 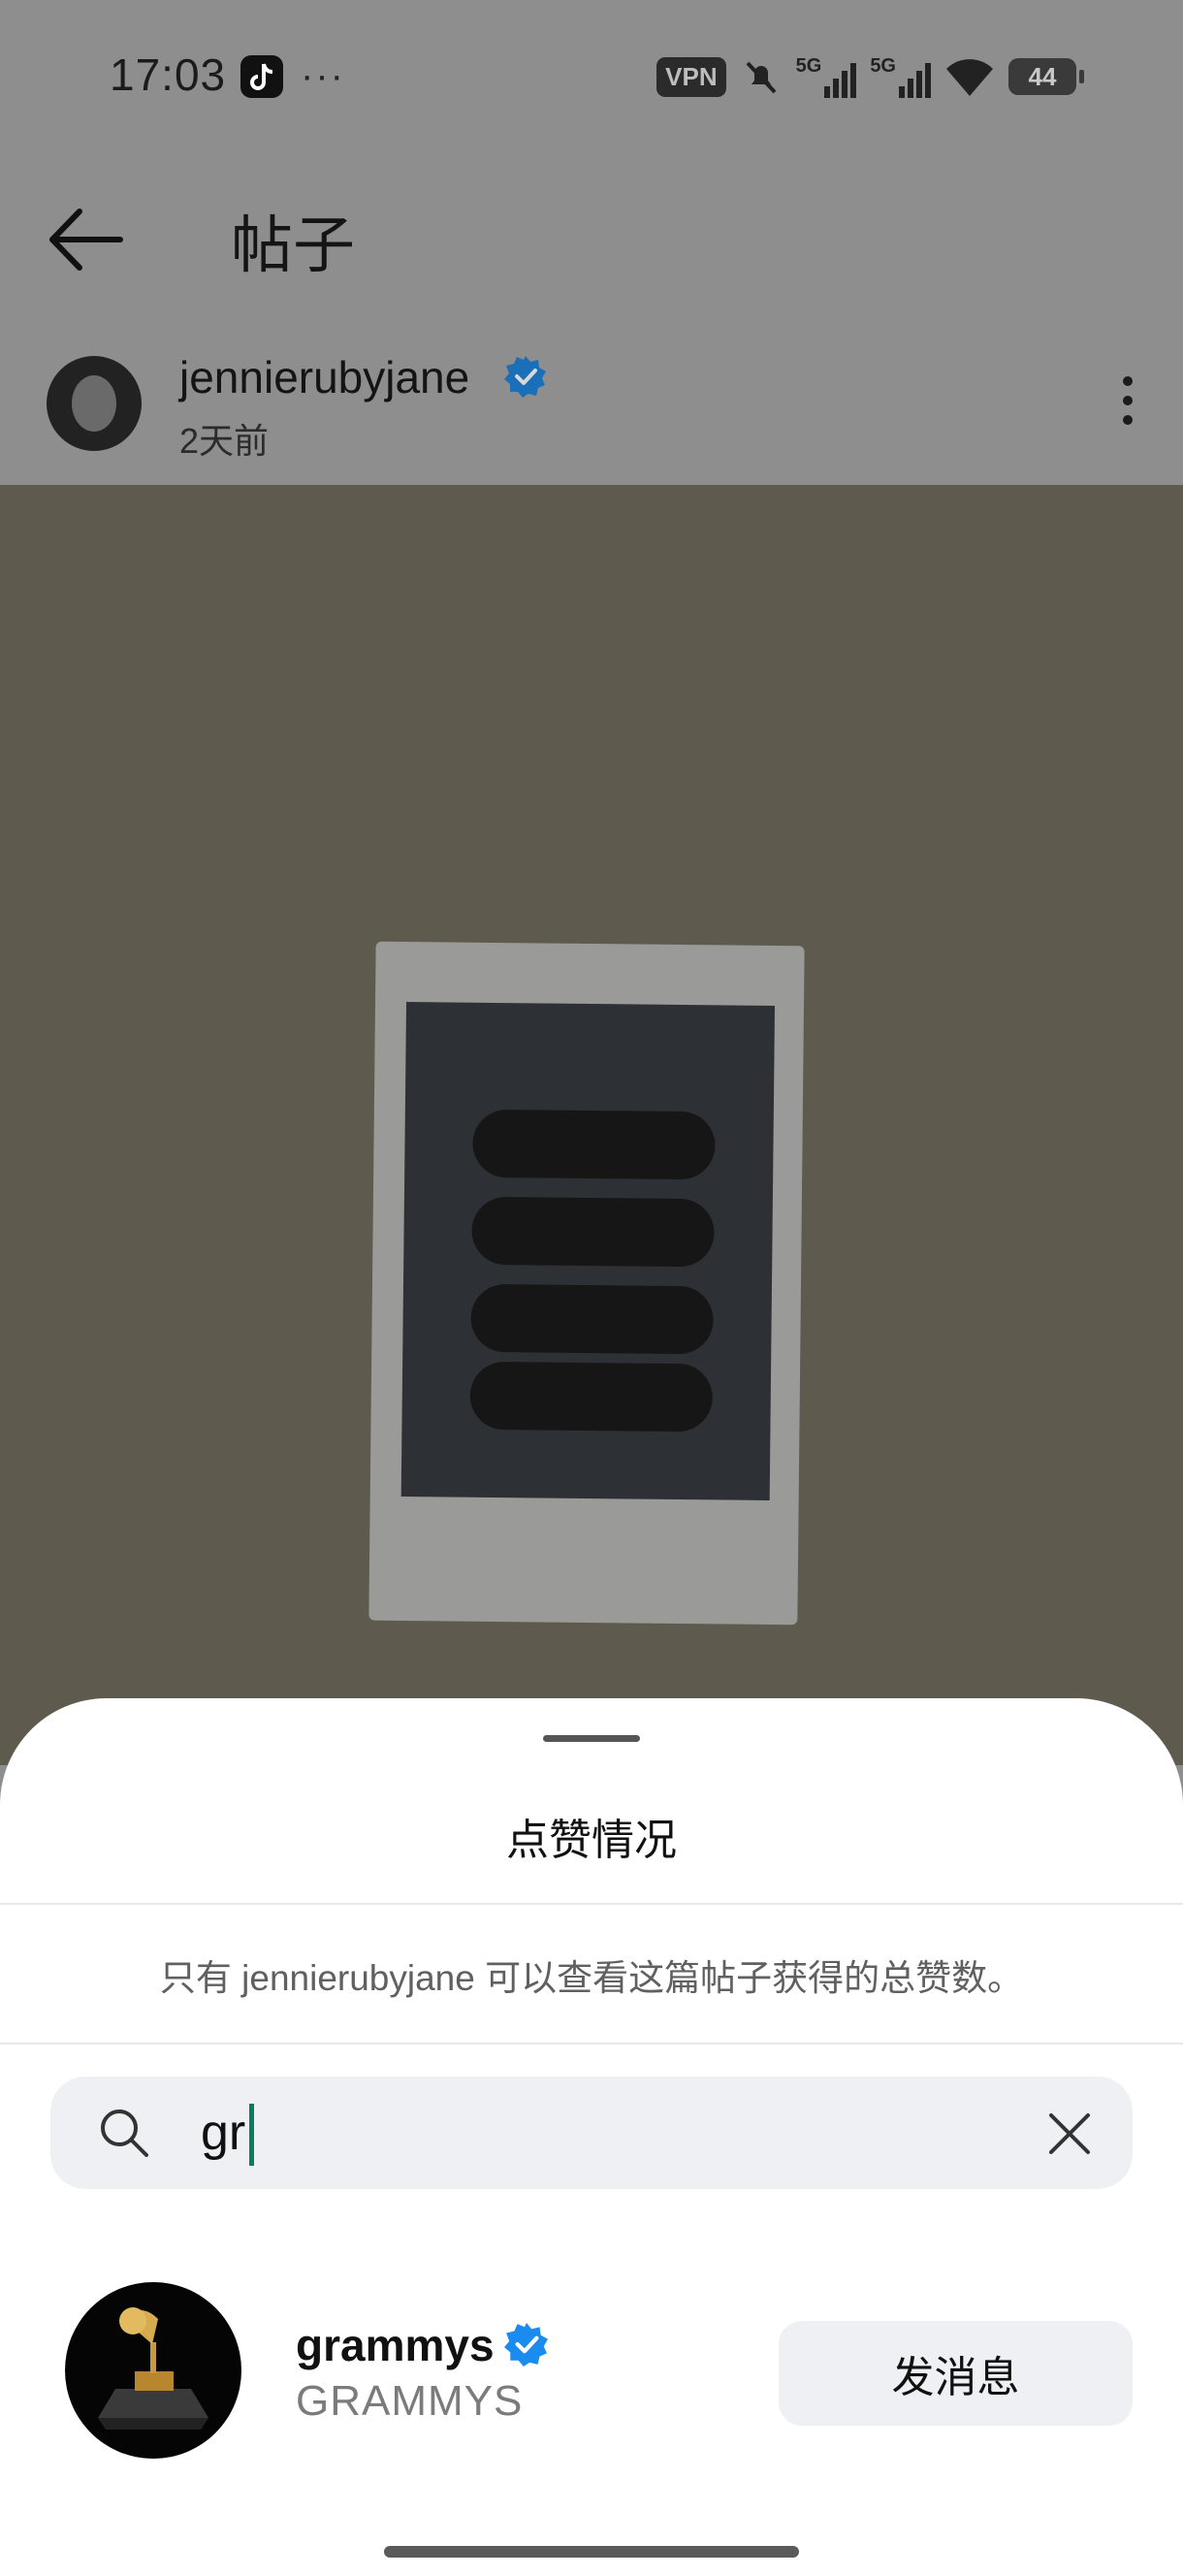 I want to click on grammys-avatar, so click(x=153, y=2370).